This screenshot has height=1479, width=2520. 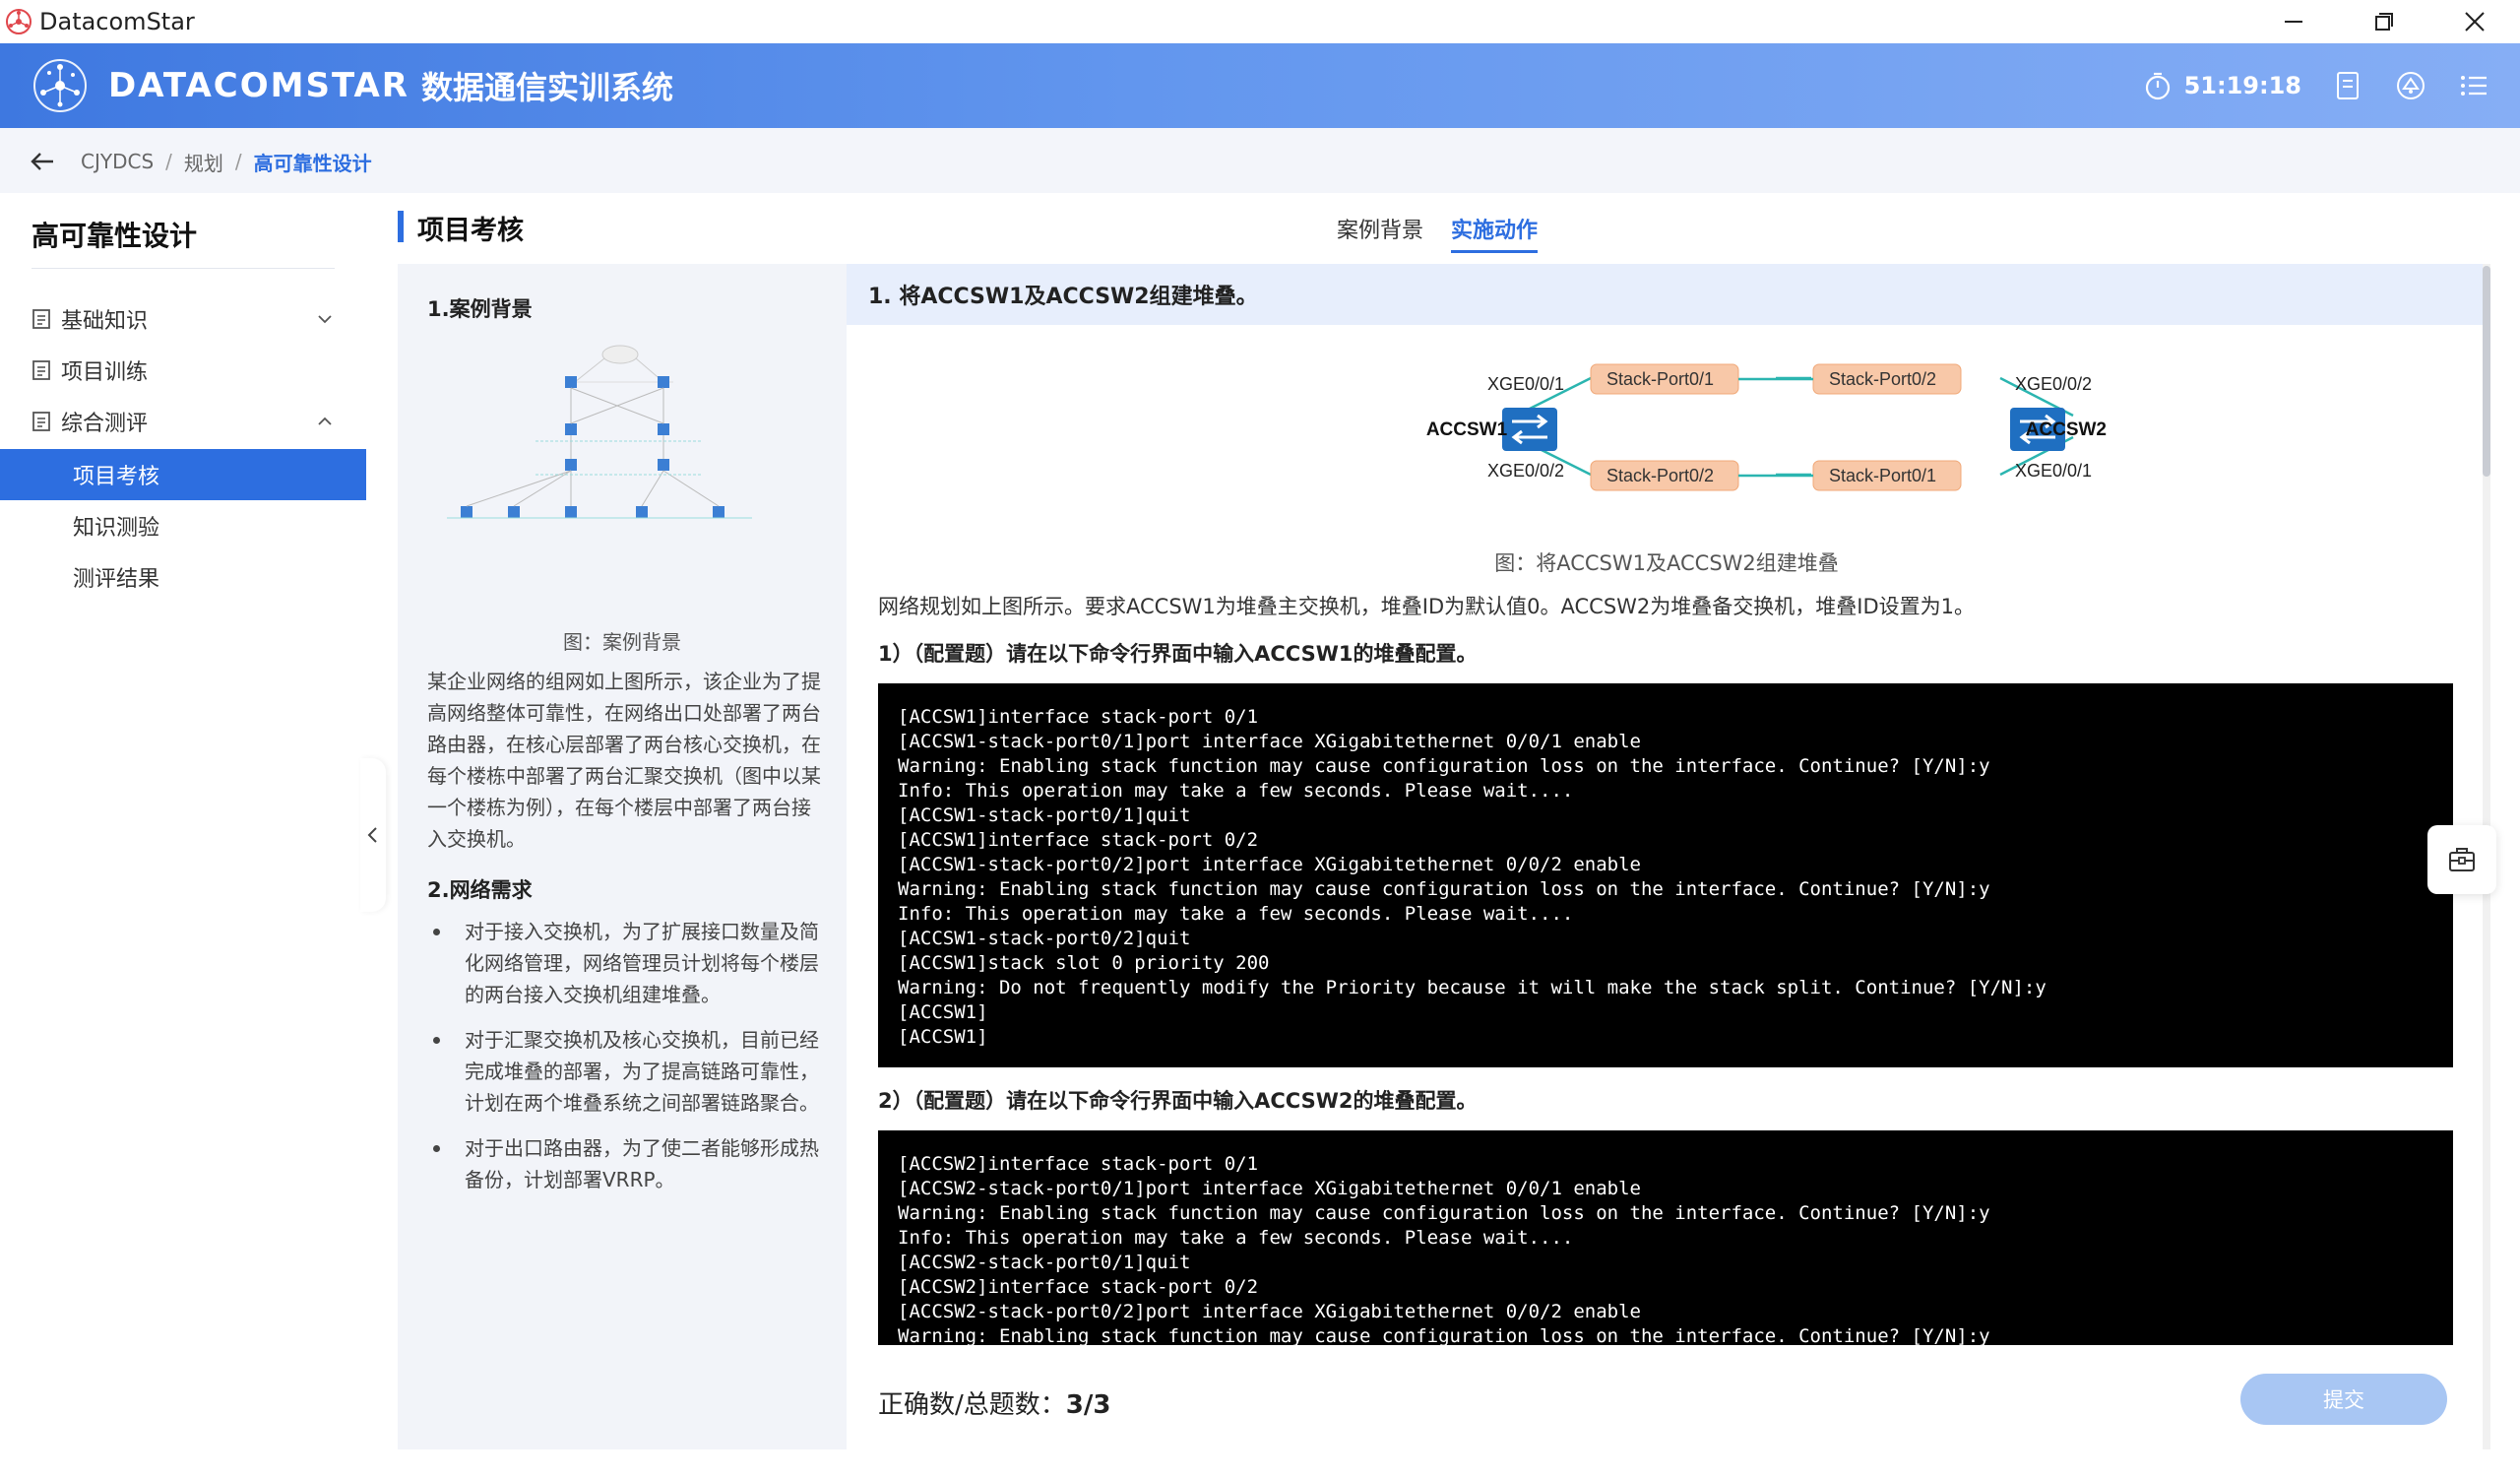 What do you see at coordinates (60, 86) in the screenshot?
I see `brand-logo-icon` at bounding box center [60, 86].